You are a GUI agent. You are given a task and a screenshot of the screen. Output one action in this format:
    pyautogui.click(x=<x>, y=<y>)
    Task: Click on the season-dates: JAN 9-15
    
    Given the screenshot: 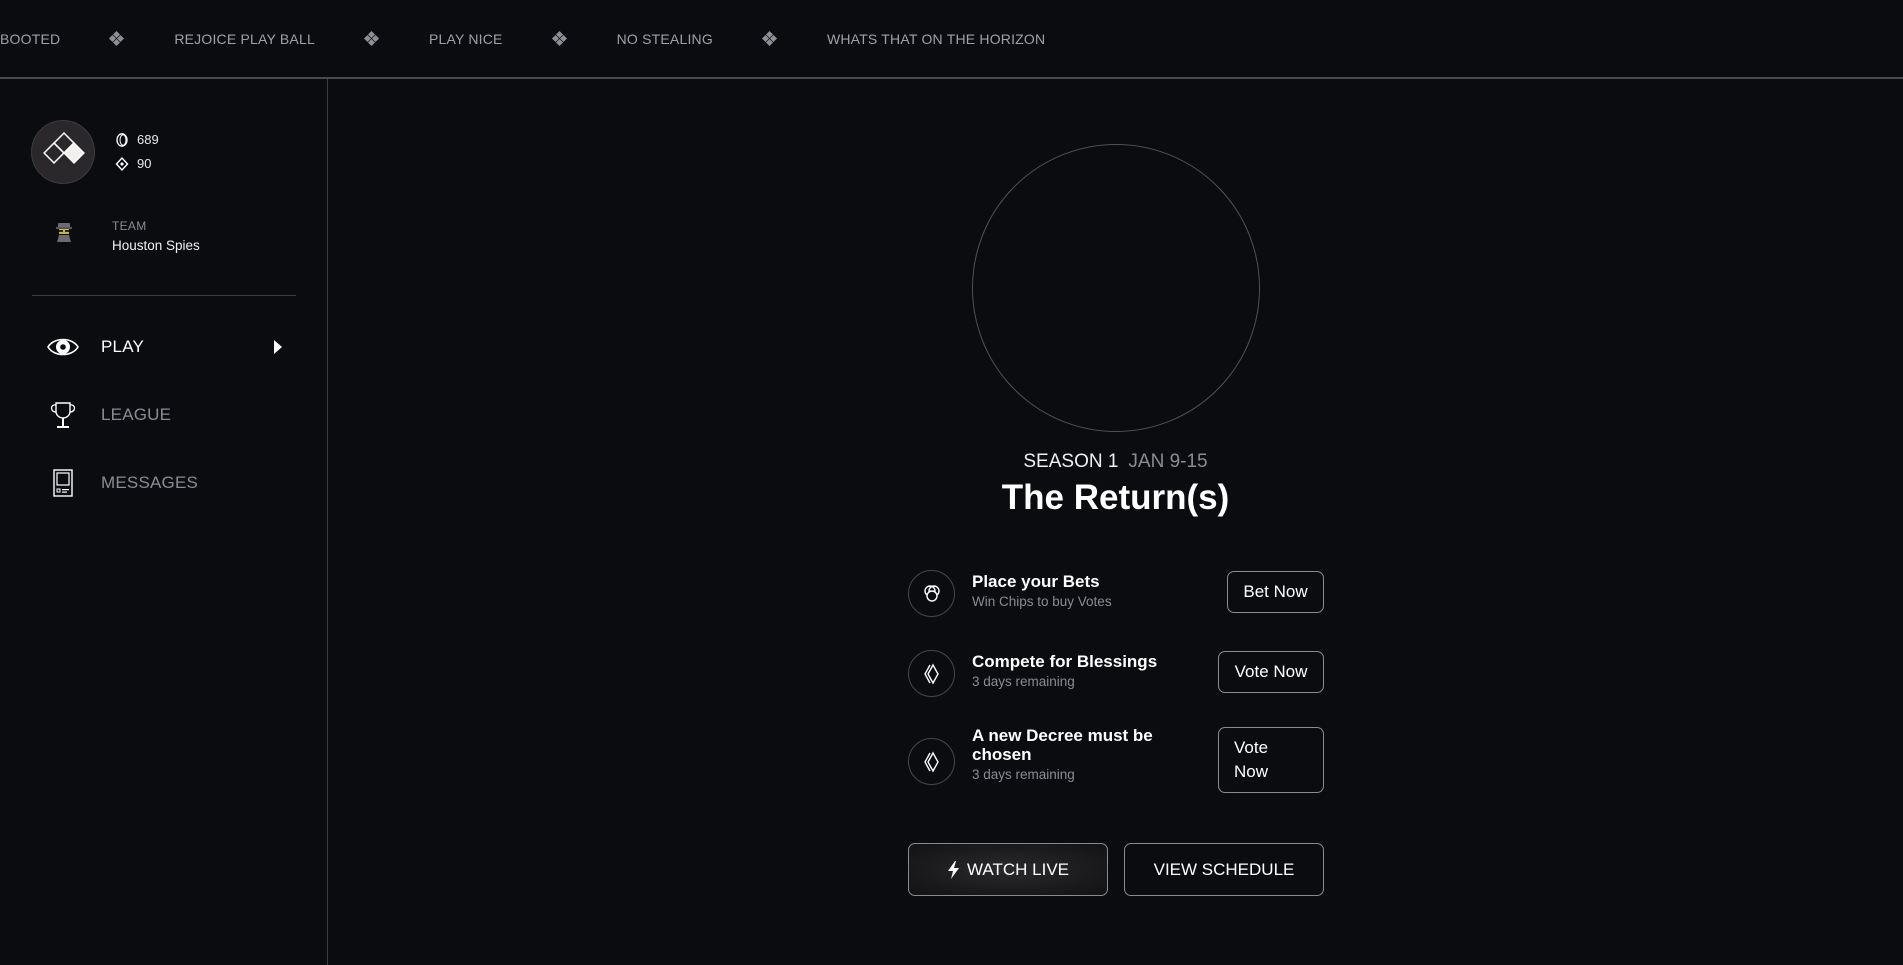 What is the action you would take?
    pyautogui.click(x=1168, y=461)
    